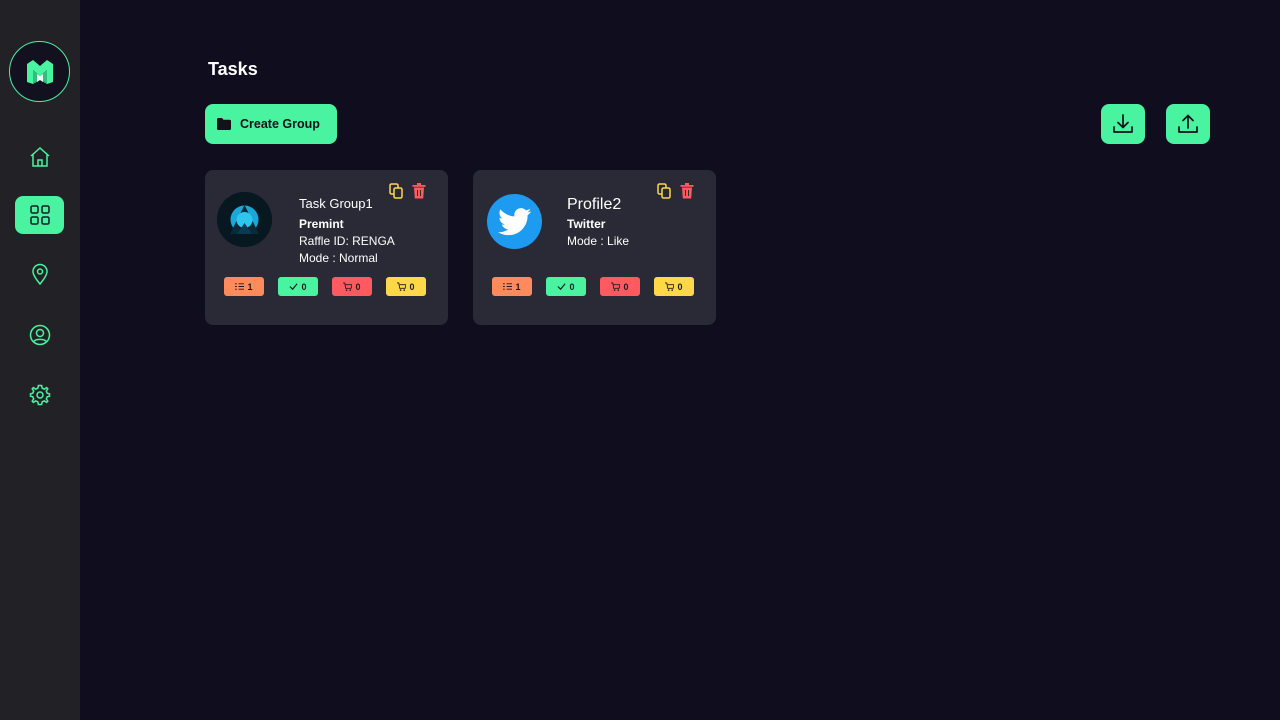 The image size is (1280, 720). What do you see at coordinates (347, 241) in the screenshot?
I see `card-raffle-id: Raffle ID: RENGA` at bounding box center [347, 241].